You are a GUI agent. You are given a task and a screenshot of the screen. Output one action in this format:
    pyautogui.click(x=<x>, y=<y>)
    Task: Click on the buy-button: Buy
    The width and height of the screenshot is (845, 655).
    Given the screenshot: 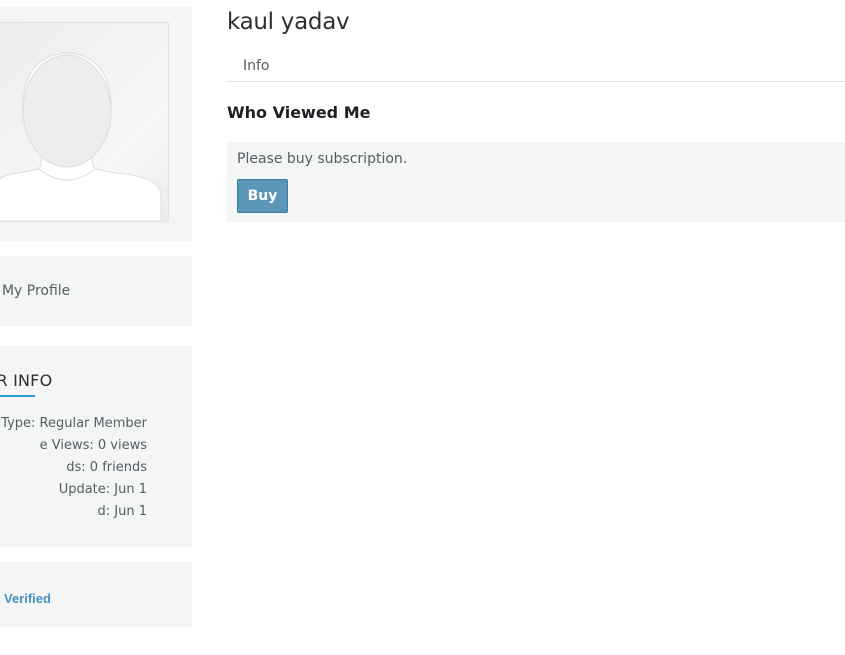 What is the action you would take?
    pyautogui.click(x=262, y=196)
    